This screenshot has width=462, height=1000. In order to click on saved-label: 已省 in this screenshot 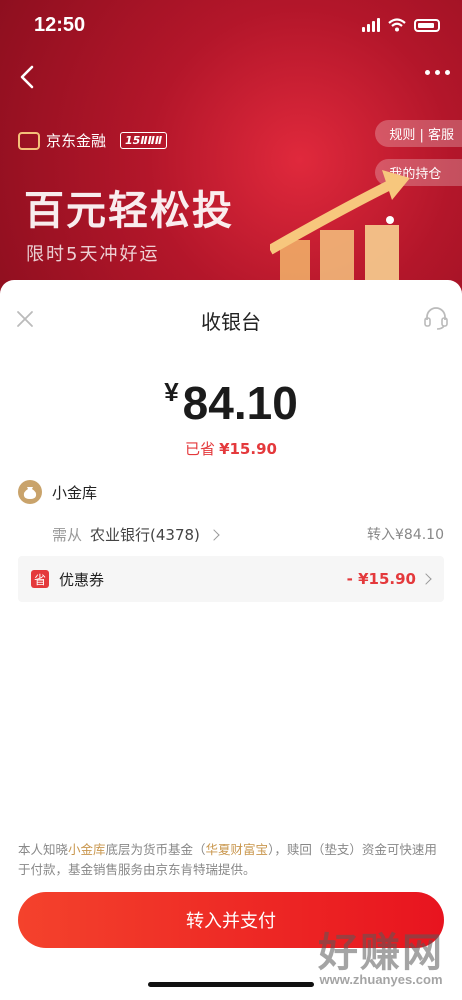, I will do `click(200, 449)`.